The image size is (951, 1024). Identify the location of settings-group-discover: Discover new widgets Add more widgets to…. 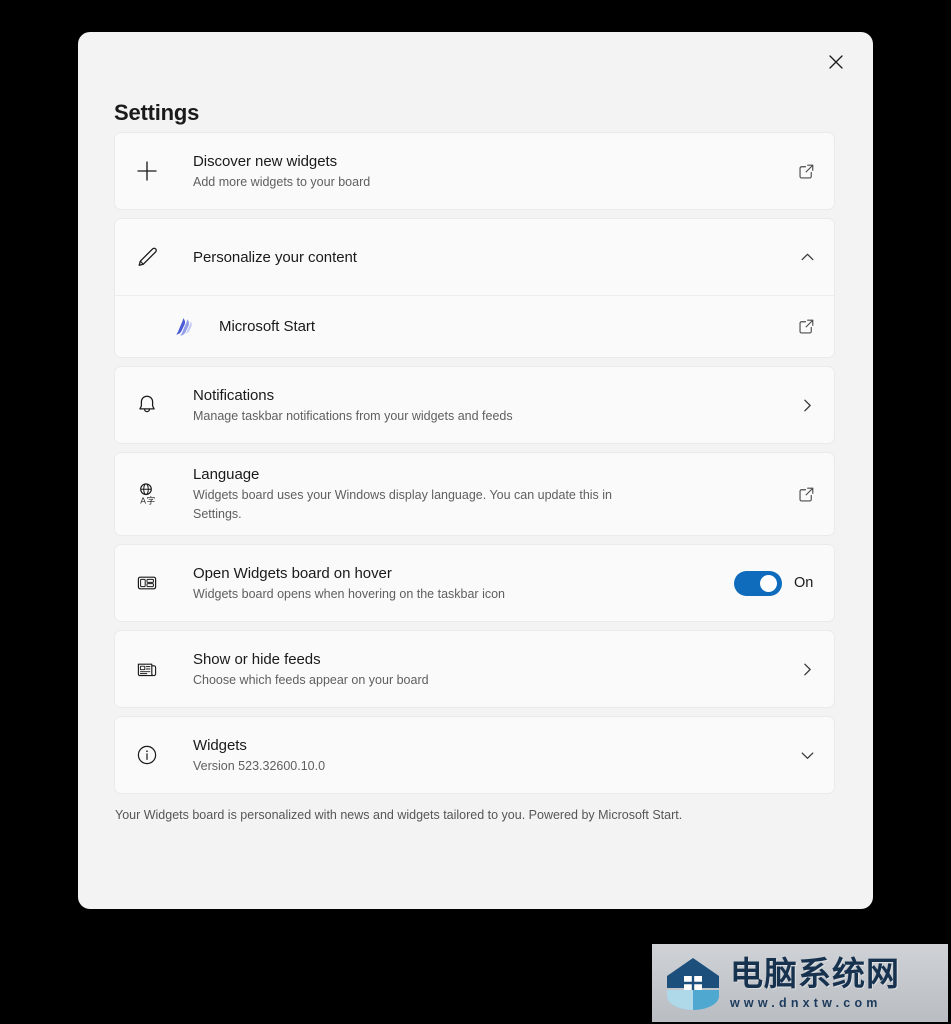
(474, 171).